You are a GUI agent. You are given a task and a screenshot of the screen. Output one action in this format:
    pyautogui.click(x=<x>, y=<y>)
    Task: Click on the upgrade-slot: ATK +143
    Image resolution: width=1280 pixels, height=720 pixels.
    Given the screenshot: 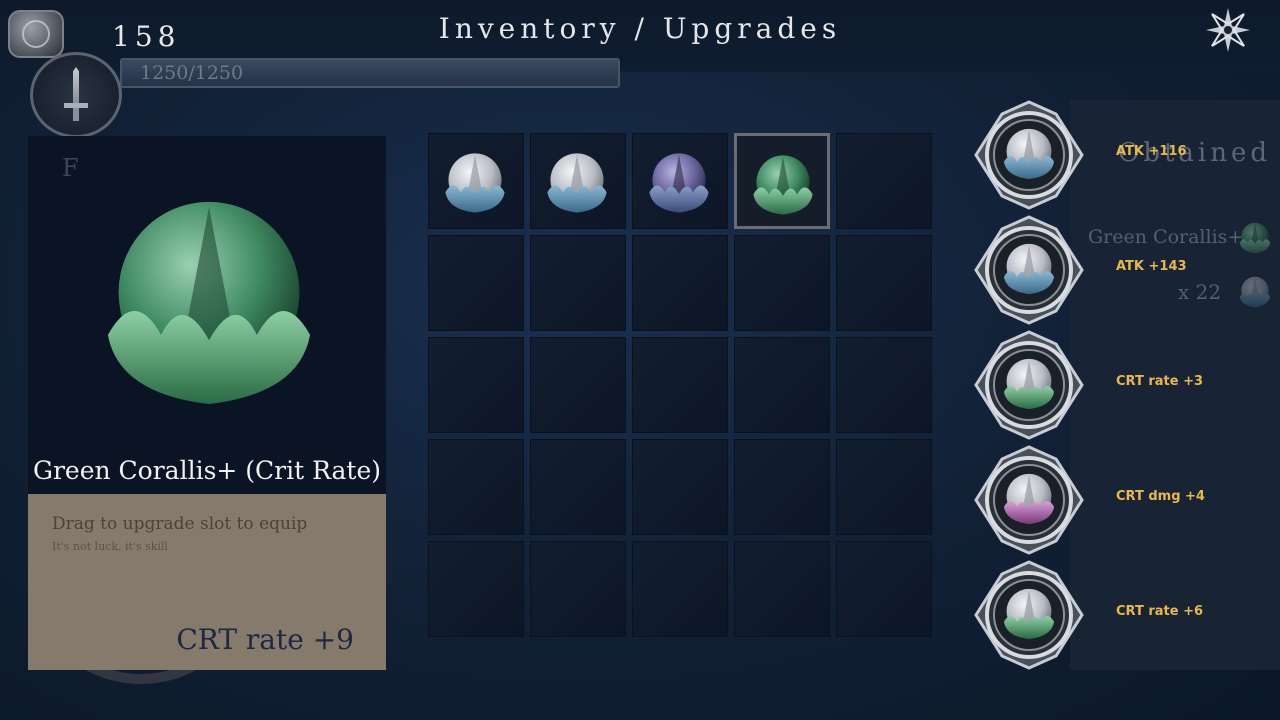 What is the action you would take?
    pyautogui.click(x=1125, y=270)
    